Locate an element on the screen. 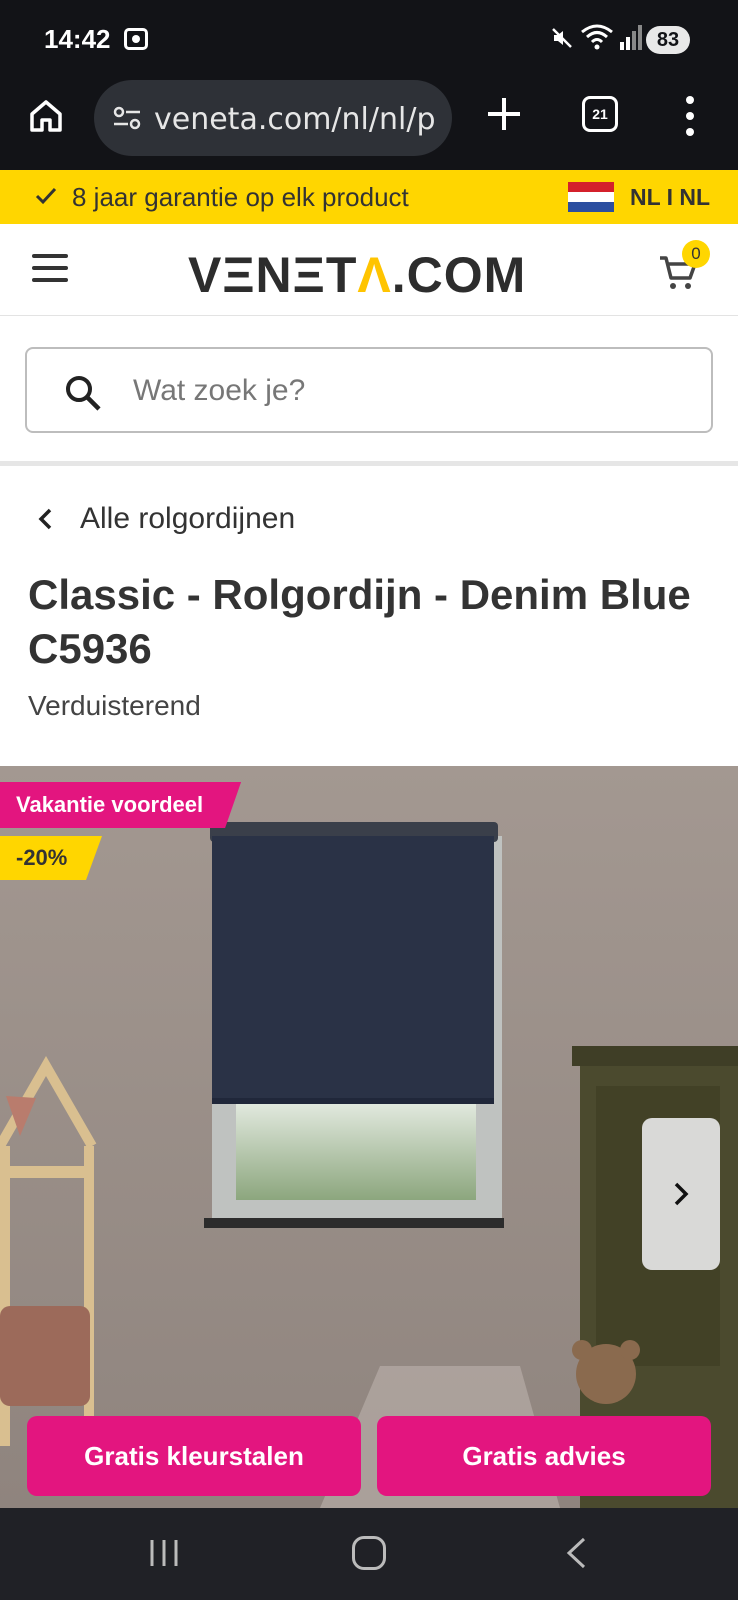 The height and width of the screenshot is (1600, 738). cart-count-badge: 0 is located at coordinates (696, 254).